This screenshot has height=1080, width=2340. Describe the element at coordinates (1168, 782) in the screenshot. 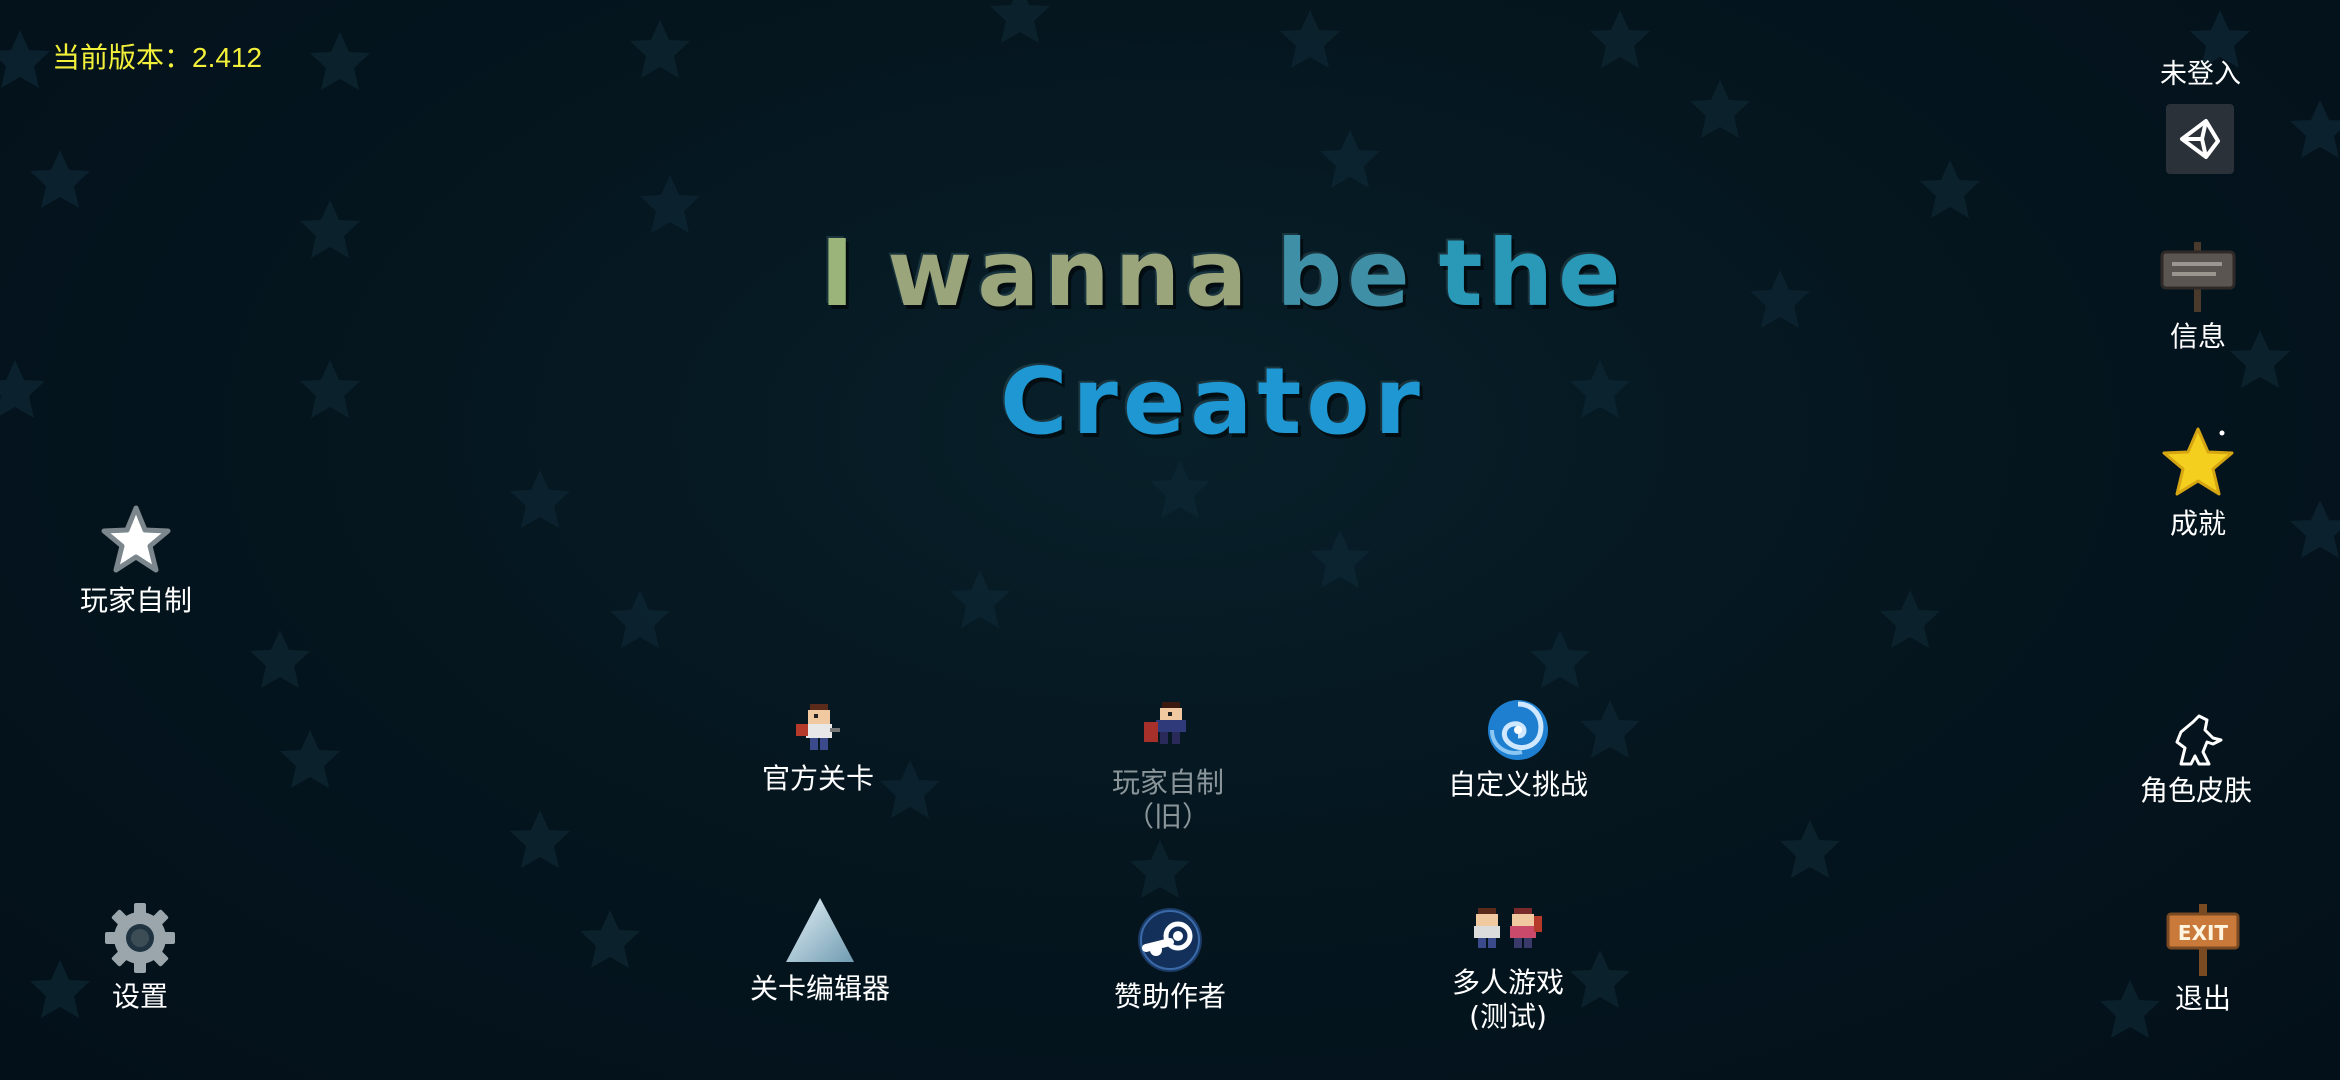

I see `player-made-old-label-line1: 玩家自制` at that location.